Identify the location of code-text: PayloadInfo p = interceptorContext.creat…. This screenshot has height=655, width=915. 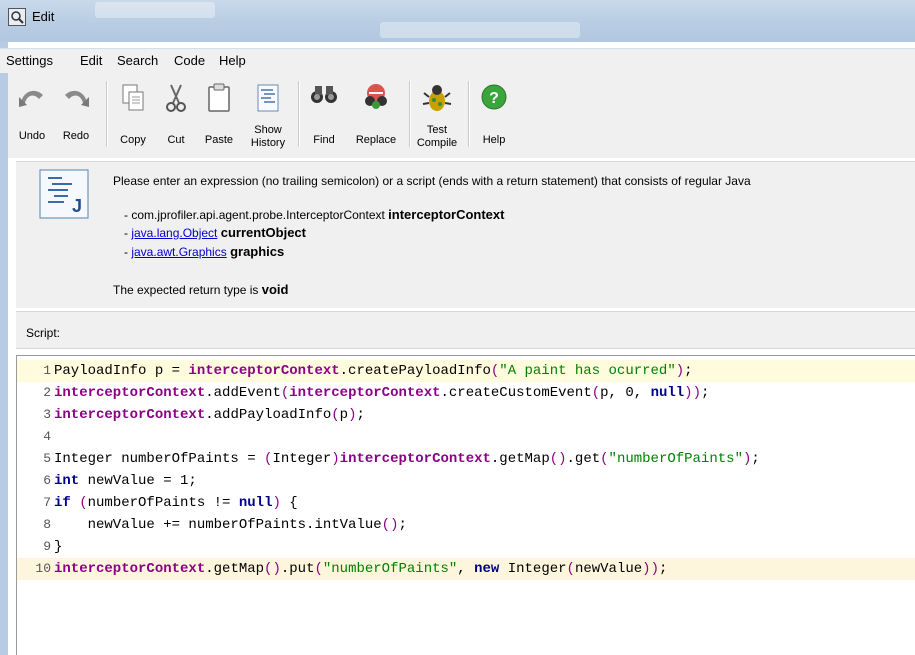
(373, 371).